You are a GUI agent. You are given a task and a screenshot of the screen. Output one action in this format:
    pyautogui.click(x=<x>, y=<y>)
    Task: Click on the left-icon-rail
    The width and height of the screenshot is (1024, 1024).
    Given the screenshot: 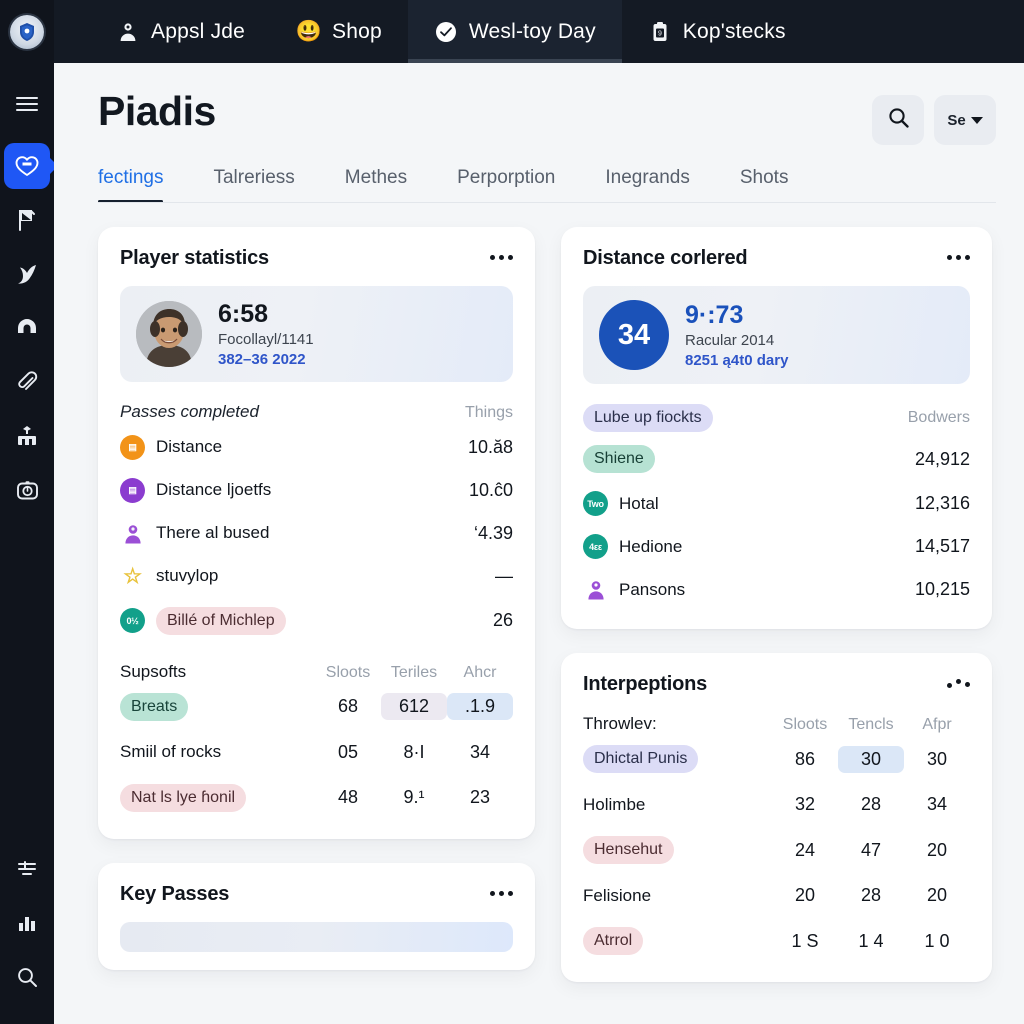 What is the action you would take?
    pyautogui.click(x=27, y=543)
    